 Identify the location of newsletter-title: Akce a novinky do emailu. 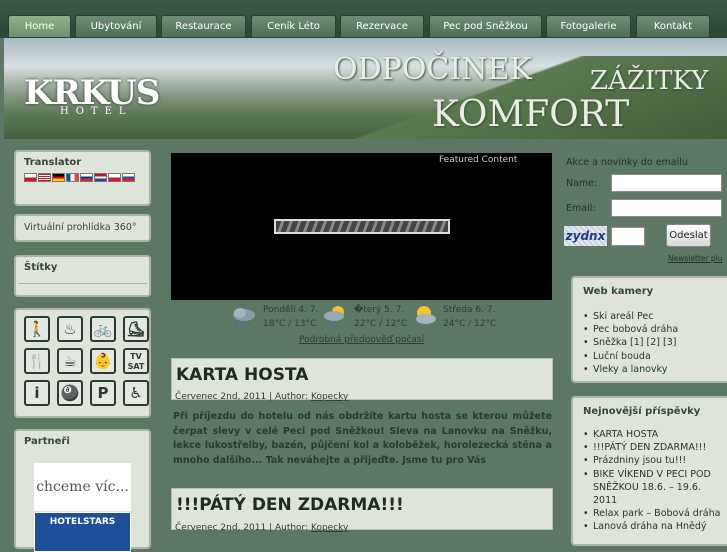
(627, 162).